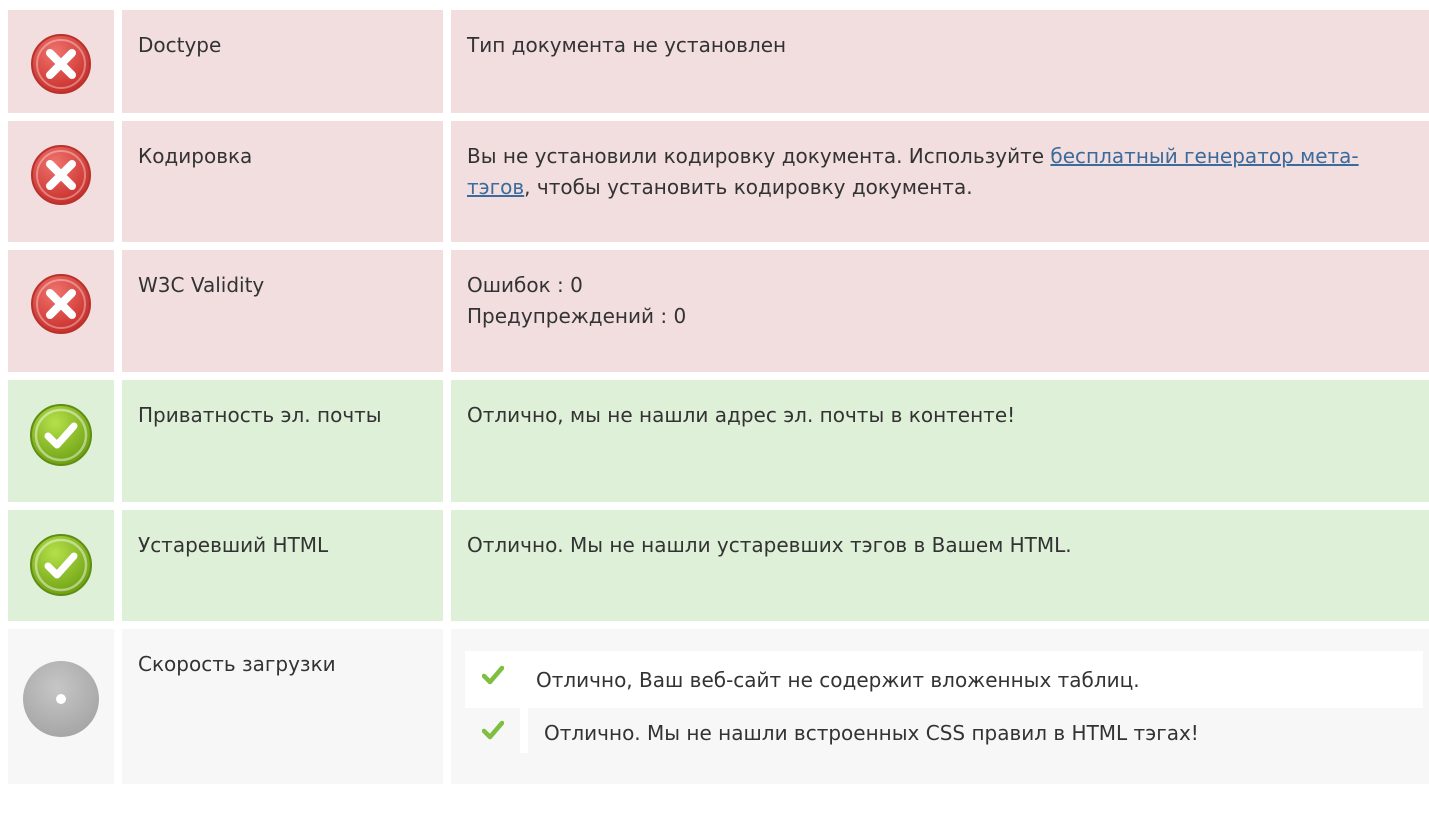 This screenshot has height=814, width=1429. What do you see at coordinates (525, 285) in the screenshot?
I see `errors-count: Ошибок : 0` at bounding box center [525, 285].